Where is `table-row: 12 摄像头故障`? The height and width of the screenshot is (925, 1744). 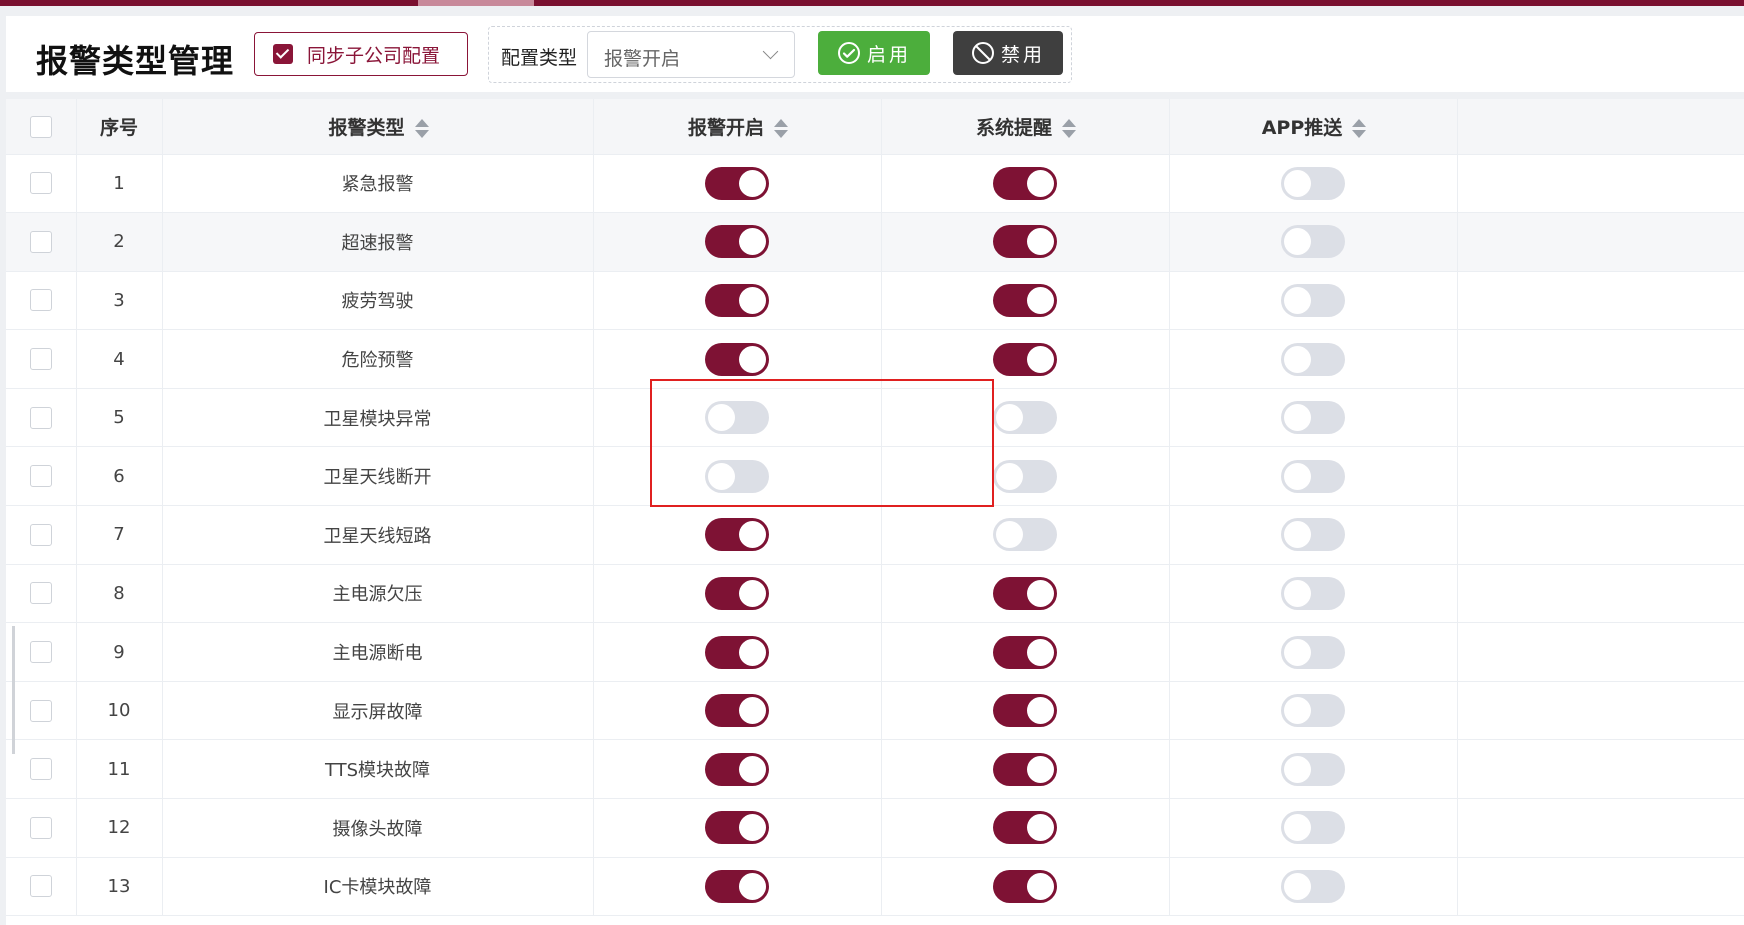 table-row: 12 摄像头故障 is located at coordinates (875, 828).